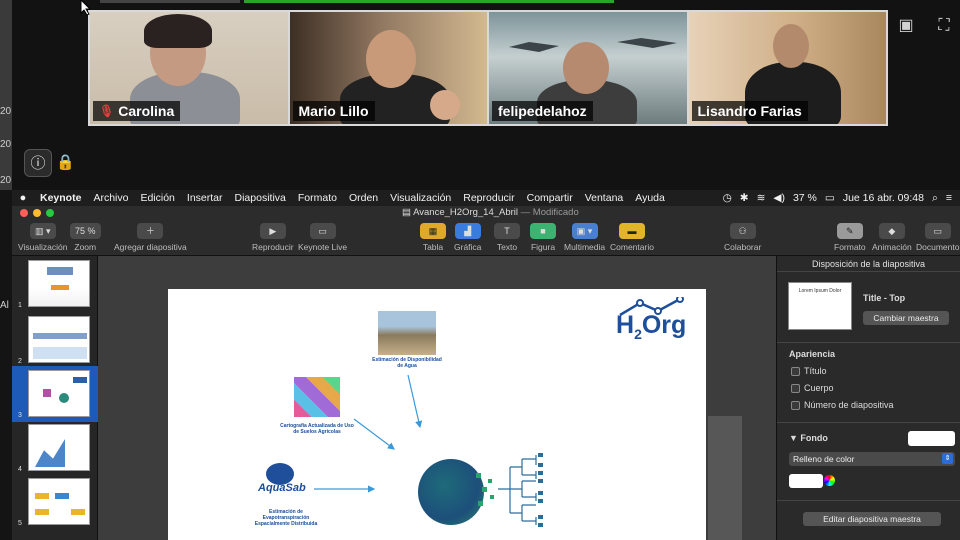  What do you see at coordinates (388, 68) in the screenshot?
I see `participant-tile: Mario Lillo` at bounding box center [388, 68].